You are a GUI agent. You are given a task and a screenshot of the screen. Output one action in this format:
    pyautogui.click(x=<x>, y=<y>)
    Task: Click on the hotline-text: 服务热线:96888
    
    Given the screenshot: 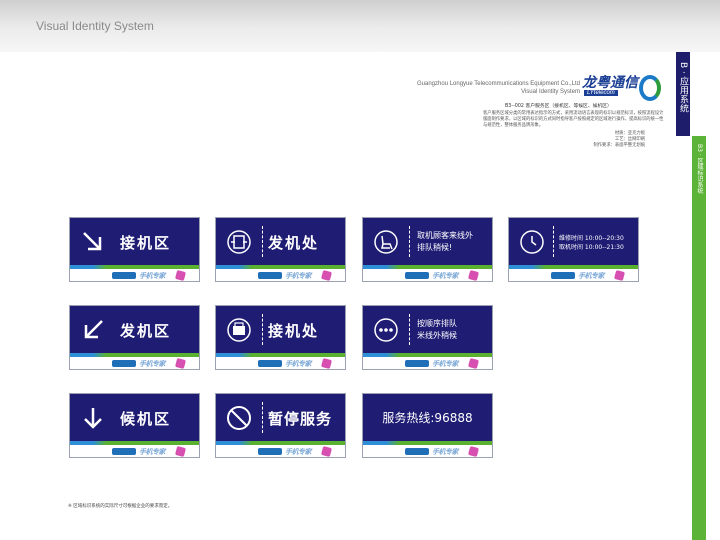 What is the action you would take?
    pyautogui.click(x=427, y=418)
    